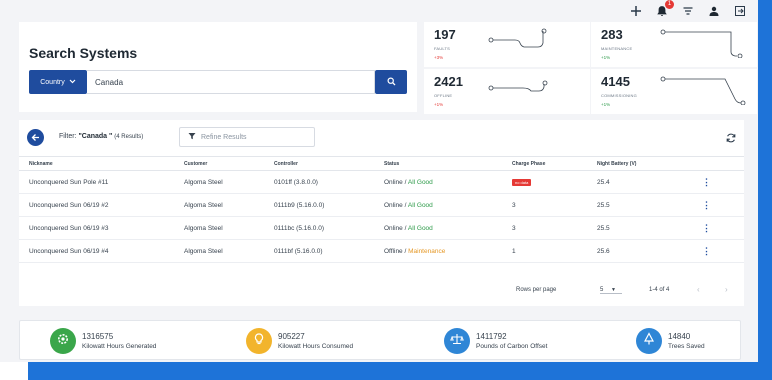  What do you see at coordinates (96, 163) in the screenshot?
I see `column-header: Nickname` at bounding box center [96, 163].